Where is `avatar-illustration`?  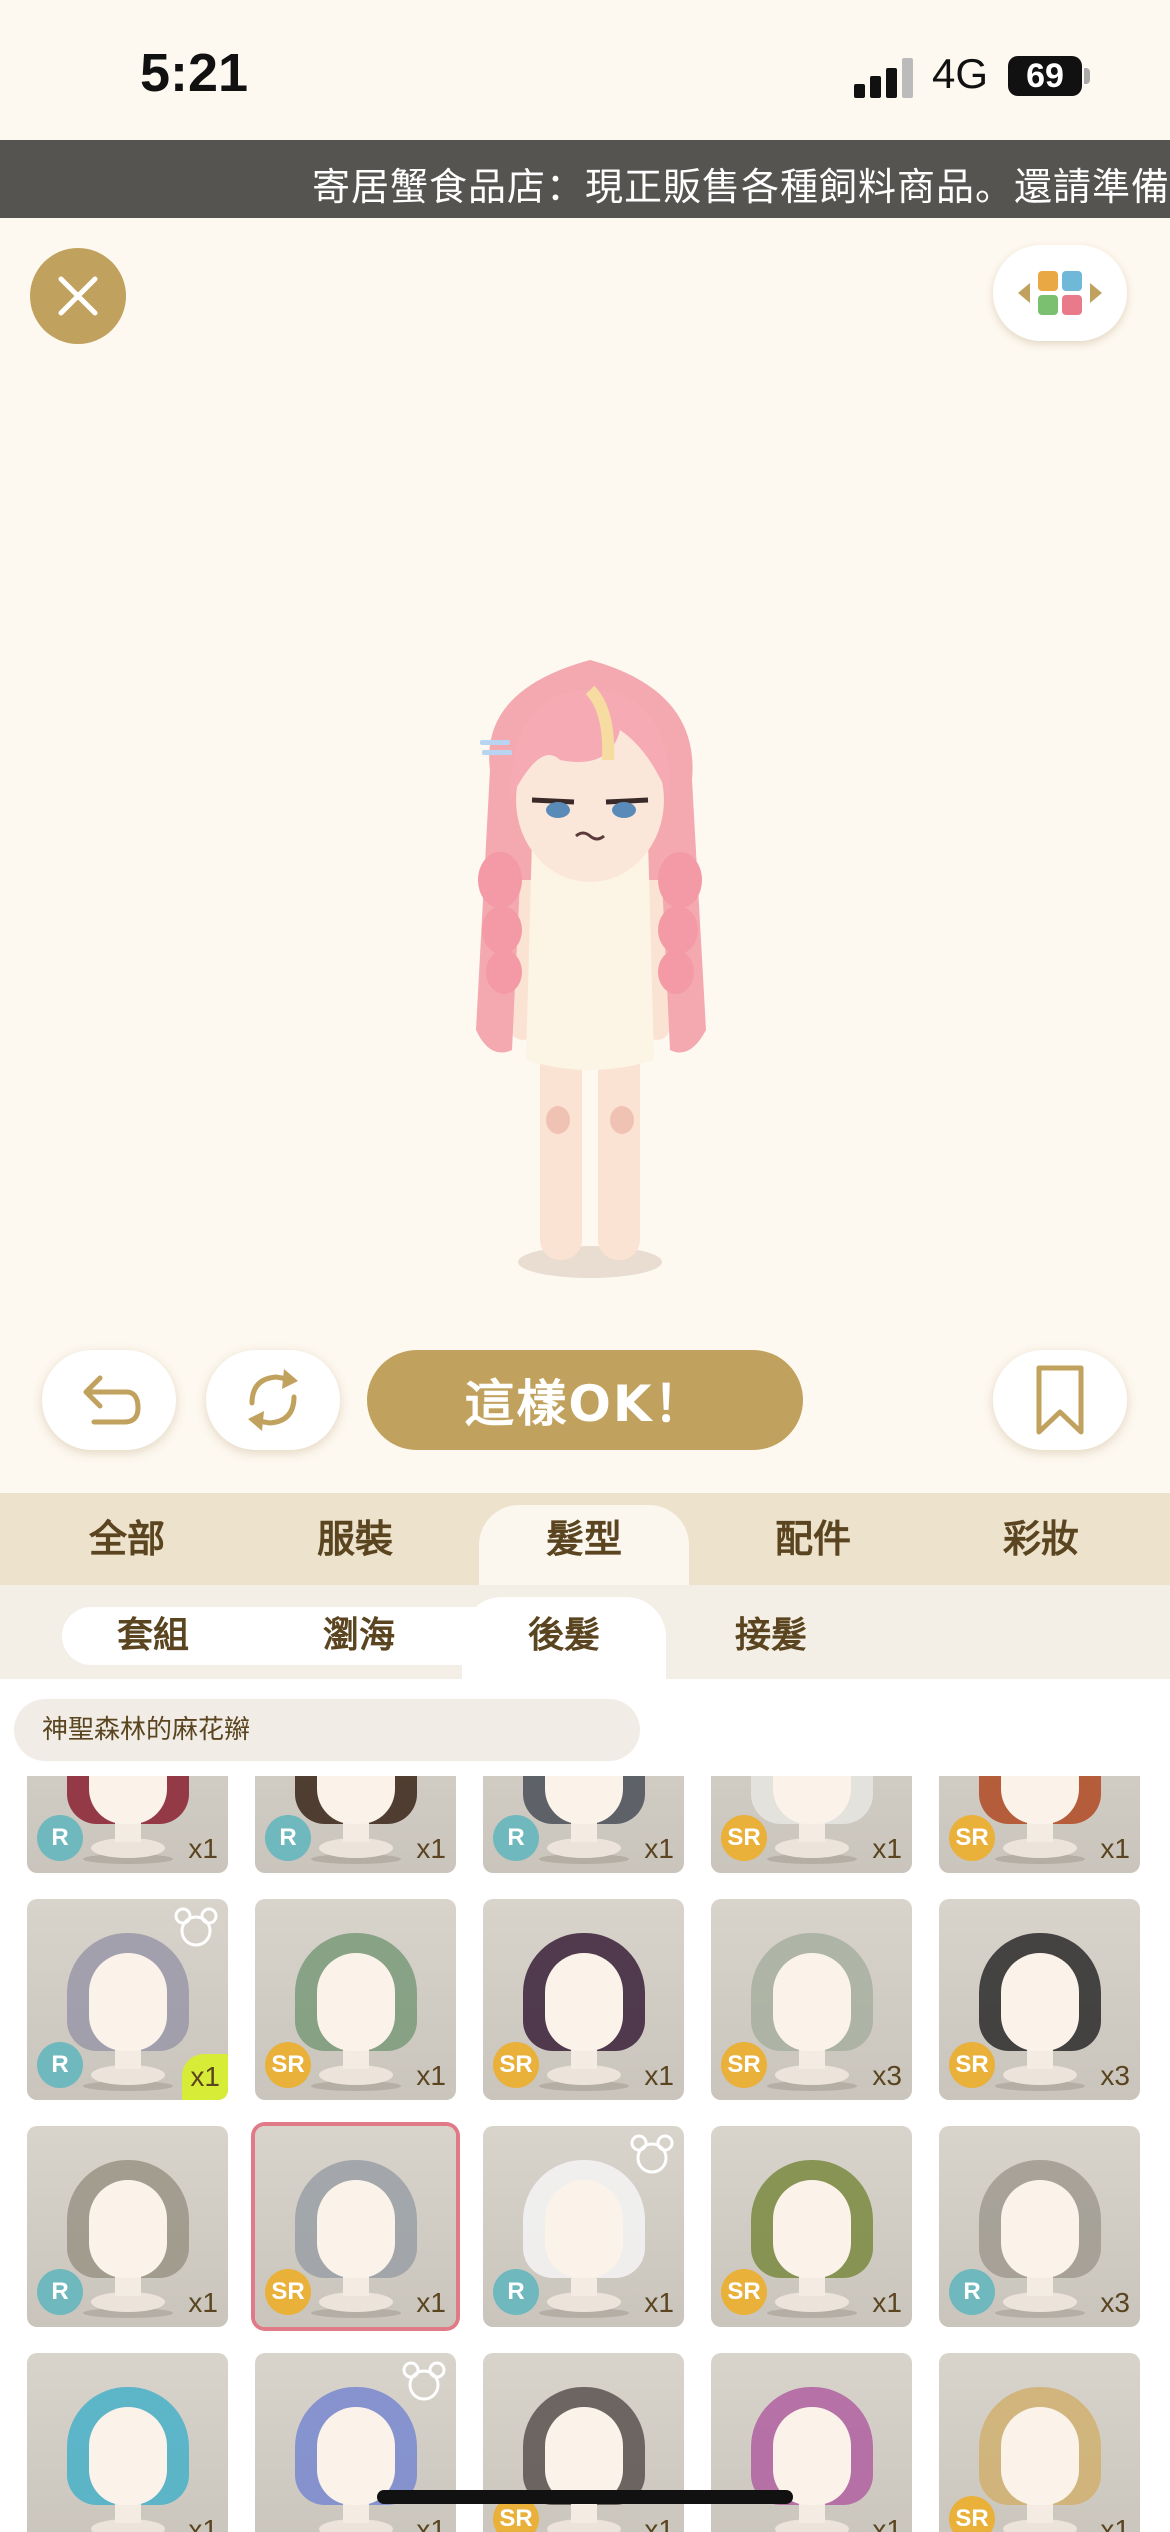 avatar-illustration is located at coordinates (591, 969).